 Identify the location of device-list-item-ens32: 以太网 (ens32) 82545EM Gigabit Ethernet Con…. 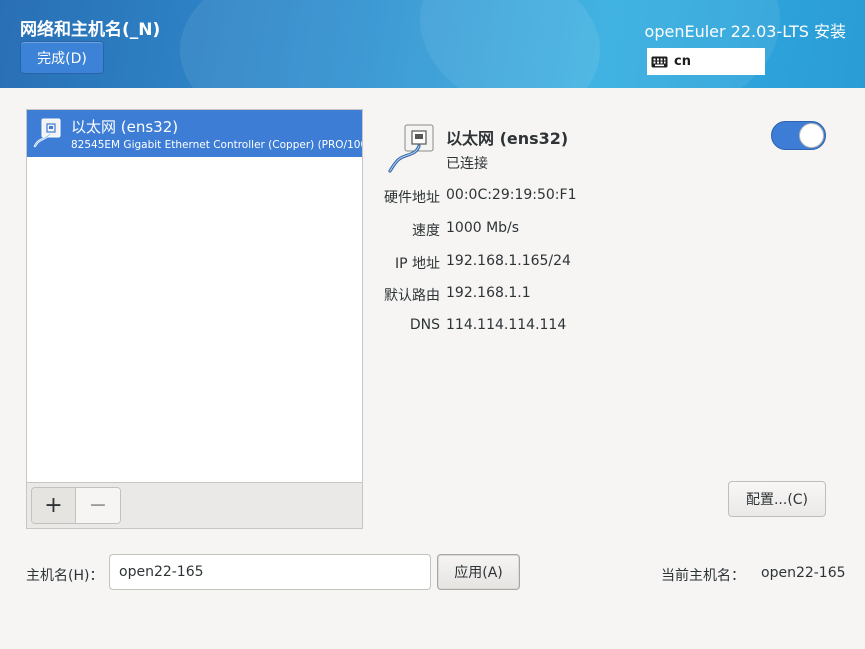
(194, 133).